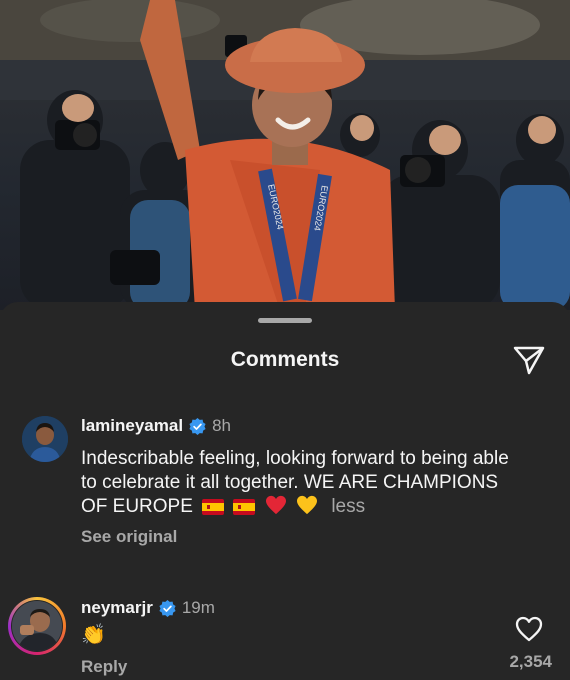 This screenshot has width=570, height=680. I want to click on comment-username: lamineyamal, so click(132, 426).